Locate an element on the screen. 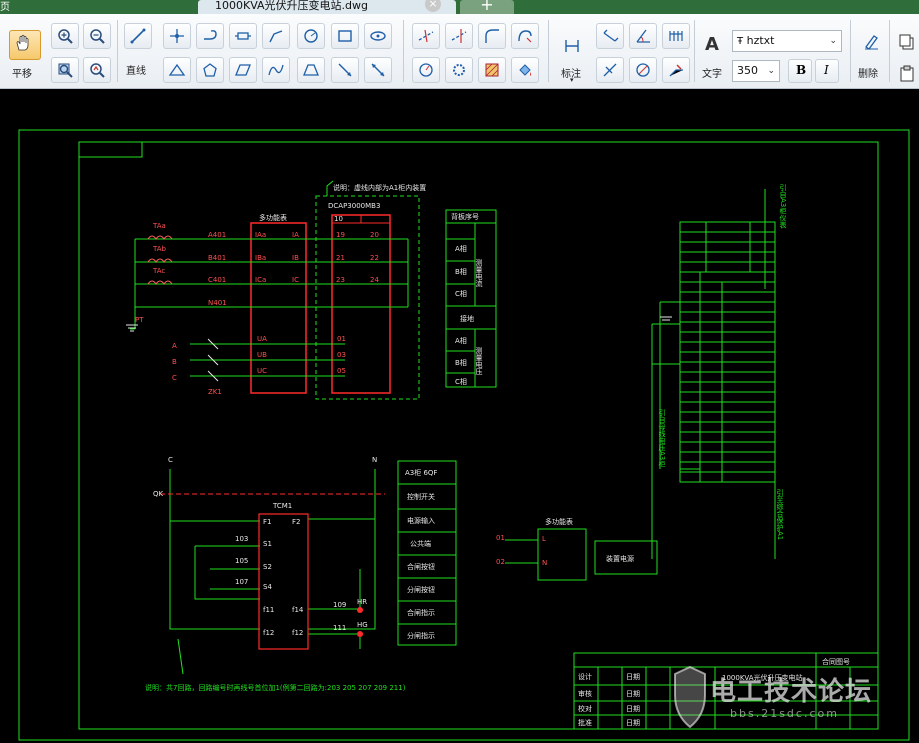  arrow-line-icon is located at coordinates (345, 70).